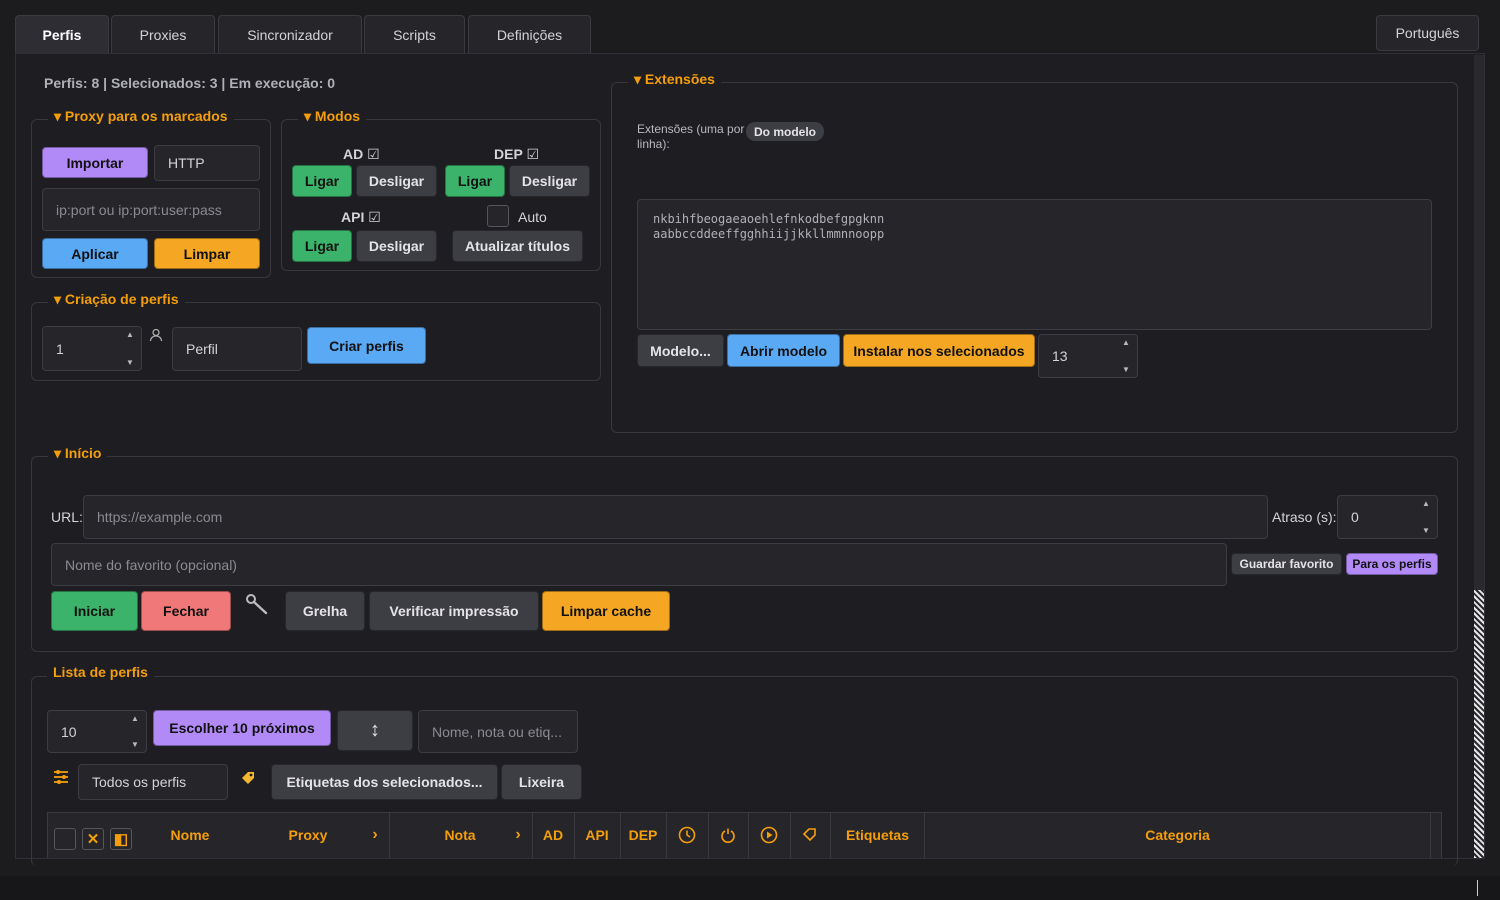 This screenshot has height=900, width=1500. Describe the element at coordinates (67, 517) in the screenshot. I see `url-label: URL:` at that location.